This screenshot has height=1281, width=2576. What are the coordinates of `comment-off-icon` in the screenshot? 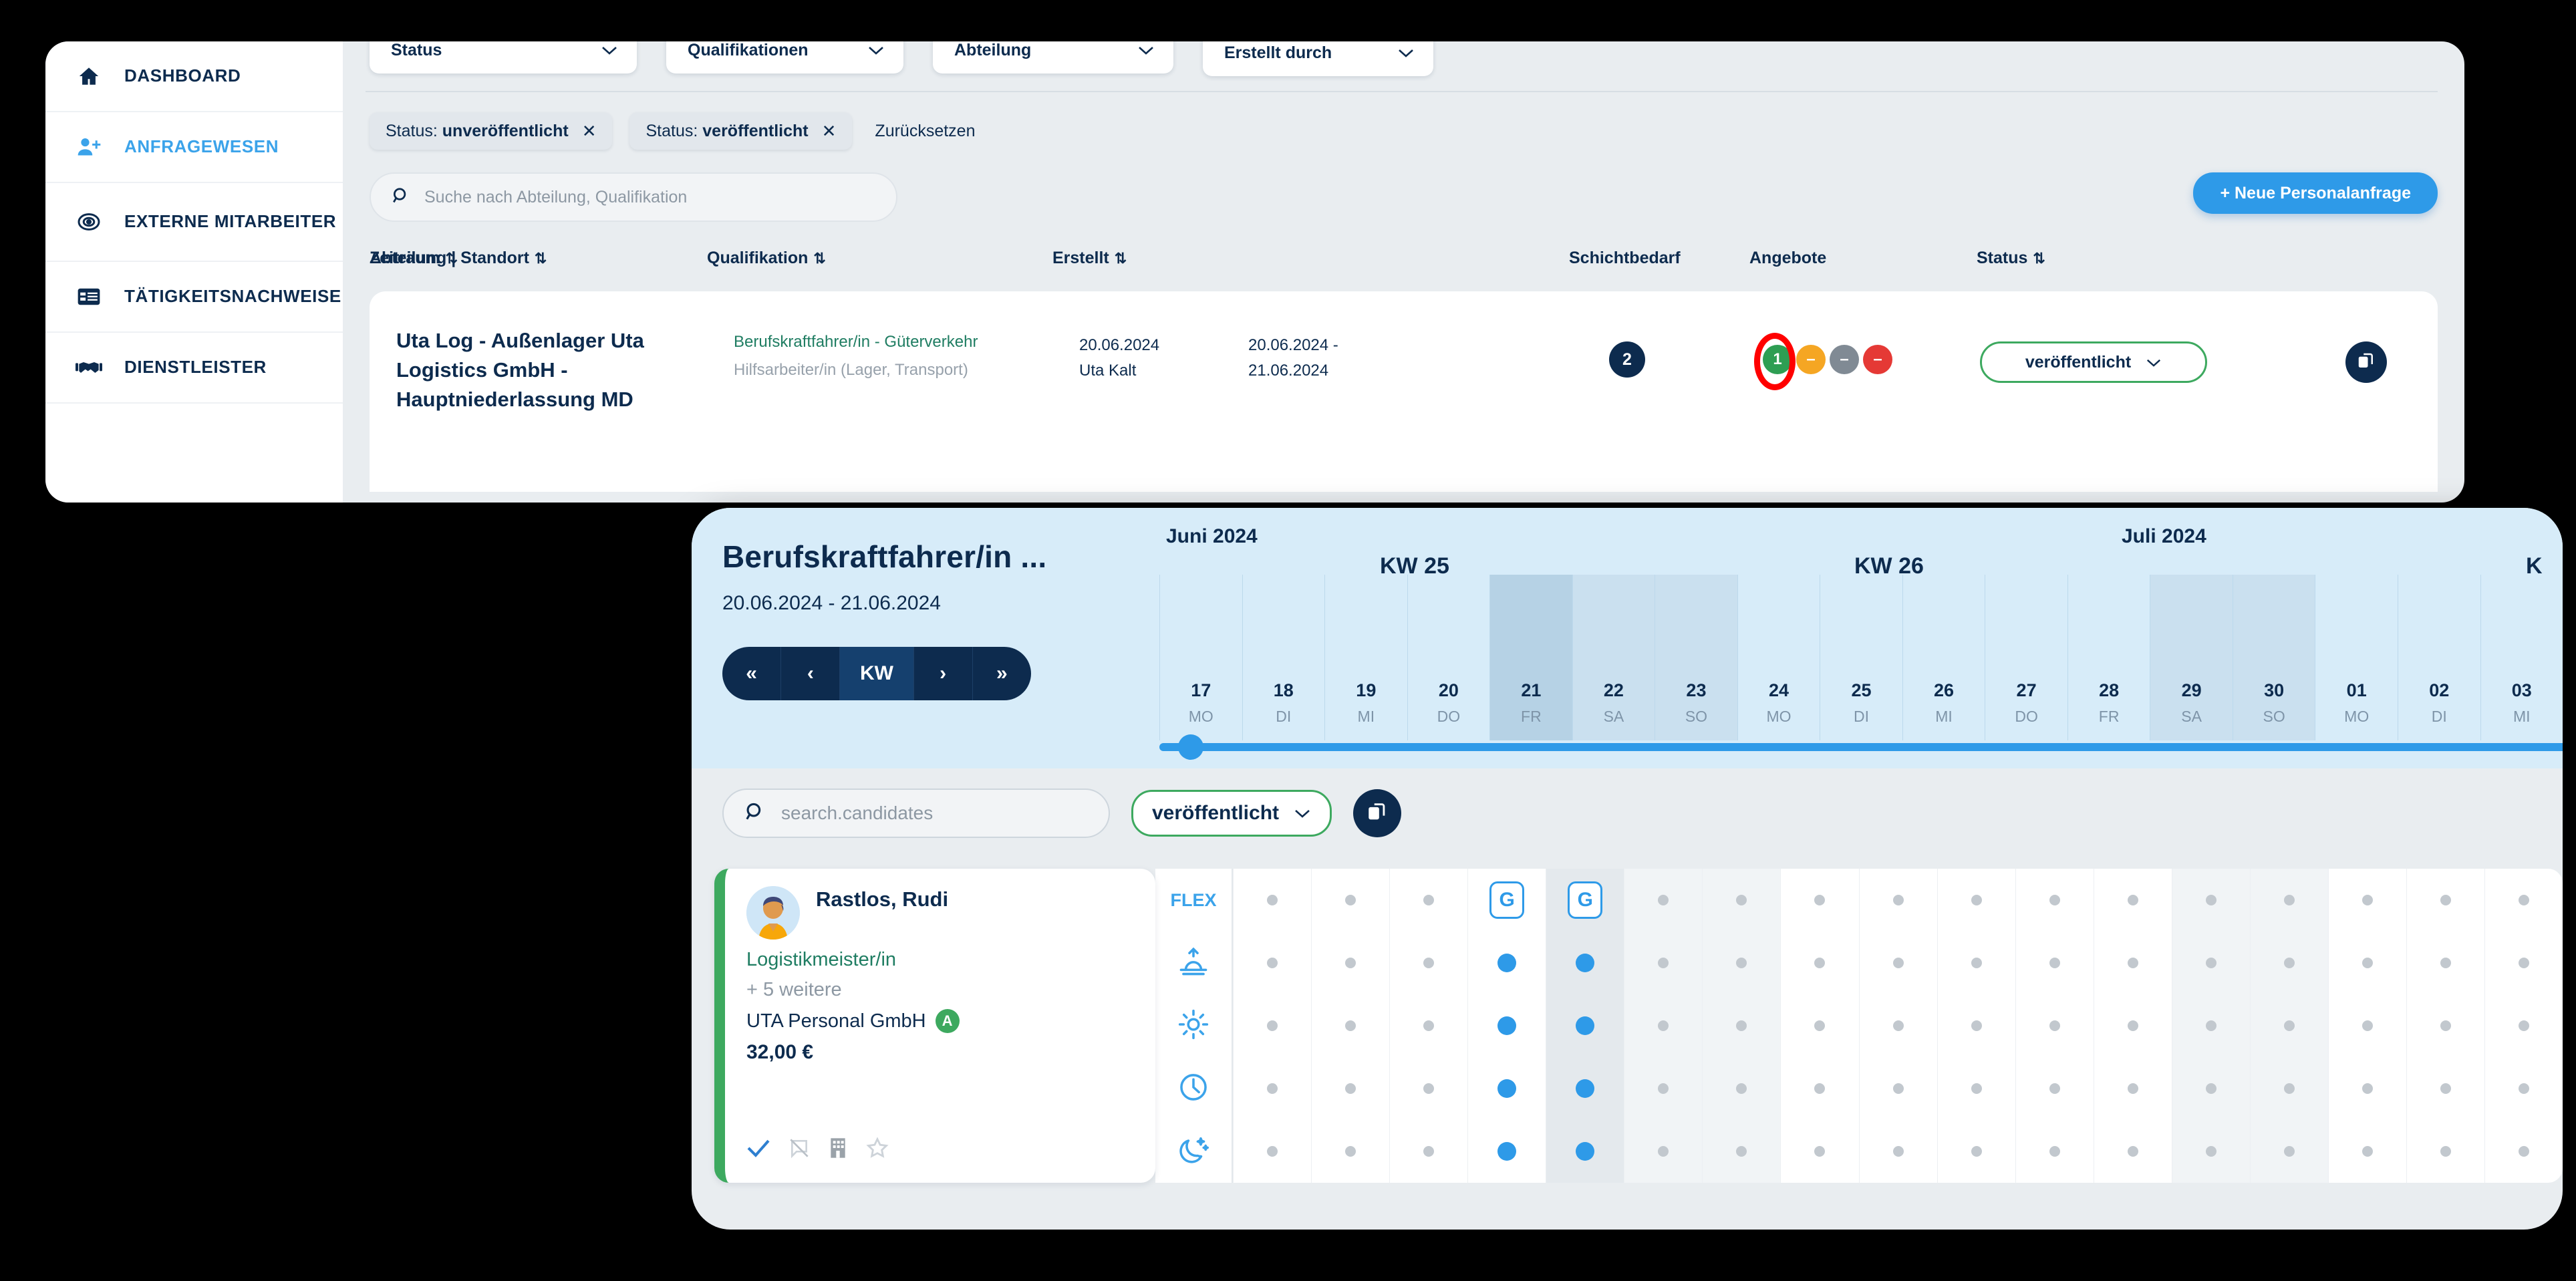 It's located at (799, 1149).